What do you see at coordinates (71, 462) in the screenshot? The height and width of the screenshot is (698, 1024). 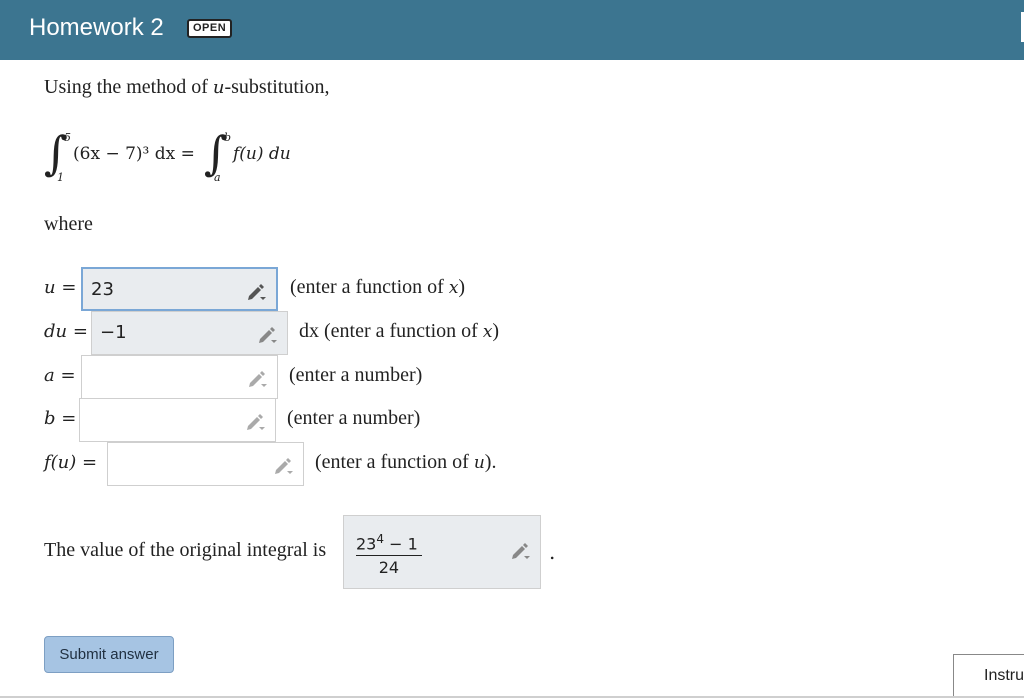 I see `label-fu: f(u) =` at bounding box center [71, 462].